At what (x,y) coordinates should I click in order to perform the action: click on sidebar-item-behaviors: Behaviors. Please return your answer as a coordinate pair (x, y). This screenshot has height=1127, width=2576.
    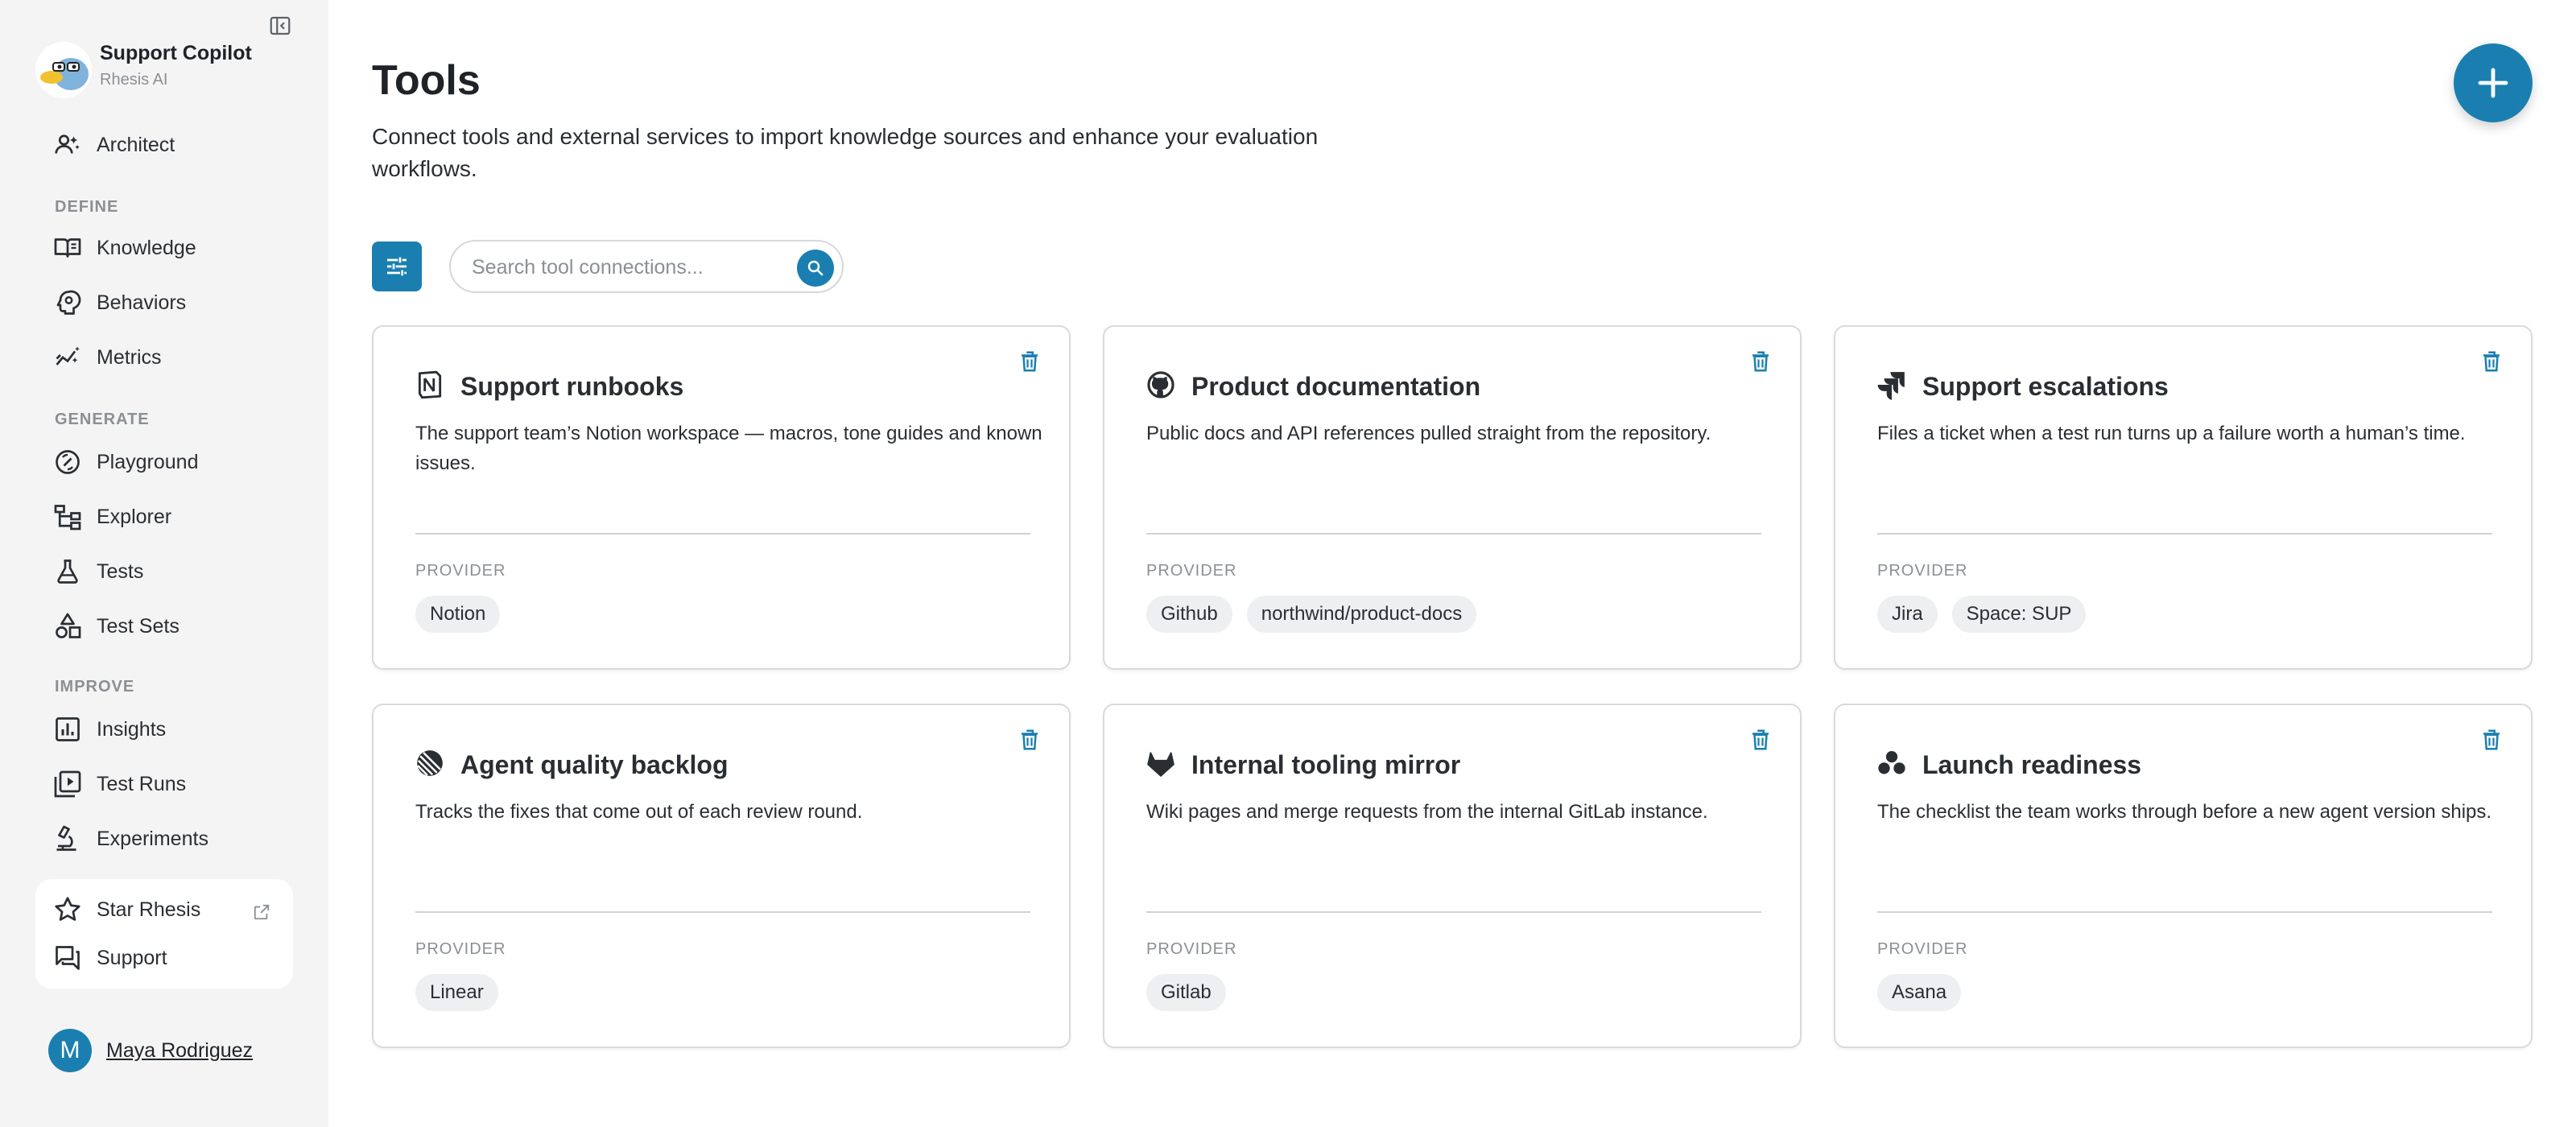
    Looking at the image, I should click on (163, 302).